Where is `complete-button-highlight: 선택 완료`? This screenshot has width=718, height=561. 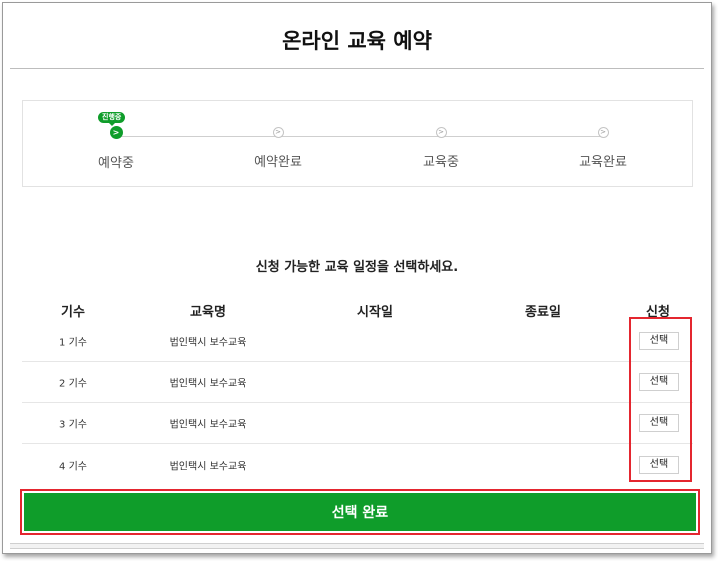
complete-button-highlight: 선택 완료 is located at coordinates (360, 512).